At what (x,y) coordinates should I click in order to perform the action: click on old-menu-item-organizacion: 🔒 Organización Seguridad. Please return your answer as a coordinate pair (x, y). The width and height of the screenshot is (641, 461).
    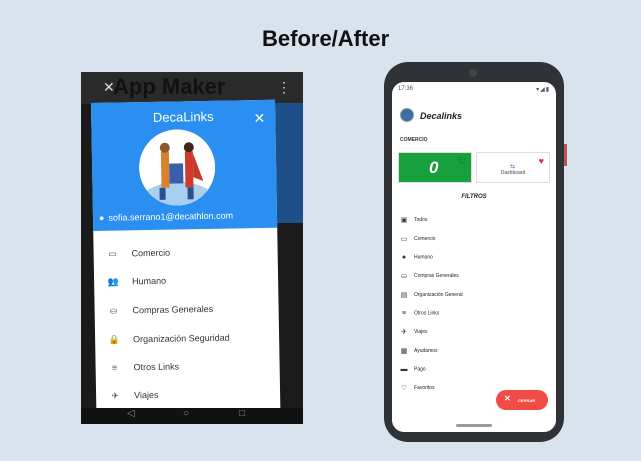
    Looking at the image, I should click on (168, 339).